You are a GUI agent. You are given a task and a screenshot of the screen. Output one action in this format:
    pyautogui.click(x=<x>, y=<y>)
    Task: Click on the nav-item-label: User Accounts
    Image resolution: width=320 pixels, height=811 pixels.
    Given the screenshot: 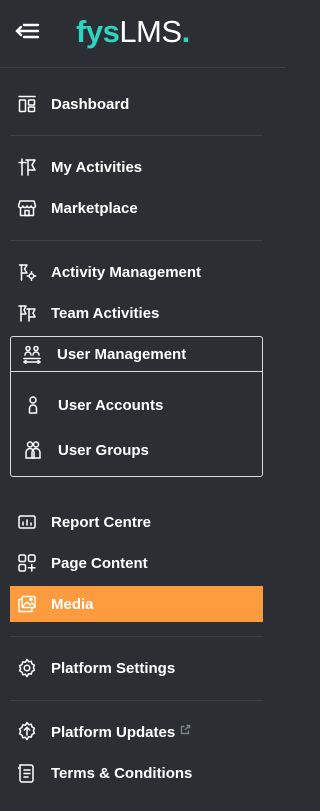 What is the action you would take?
    pyautogui.click(x=111, y=405)
    